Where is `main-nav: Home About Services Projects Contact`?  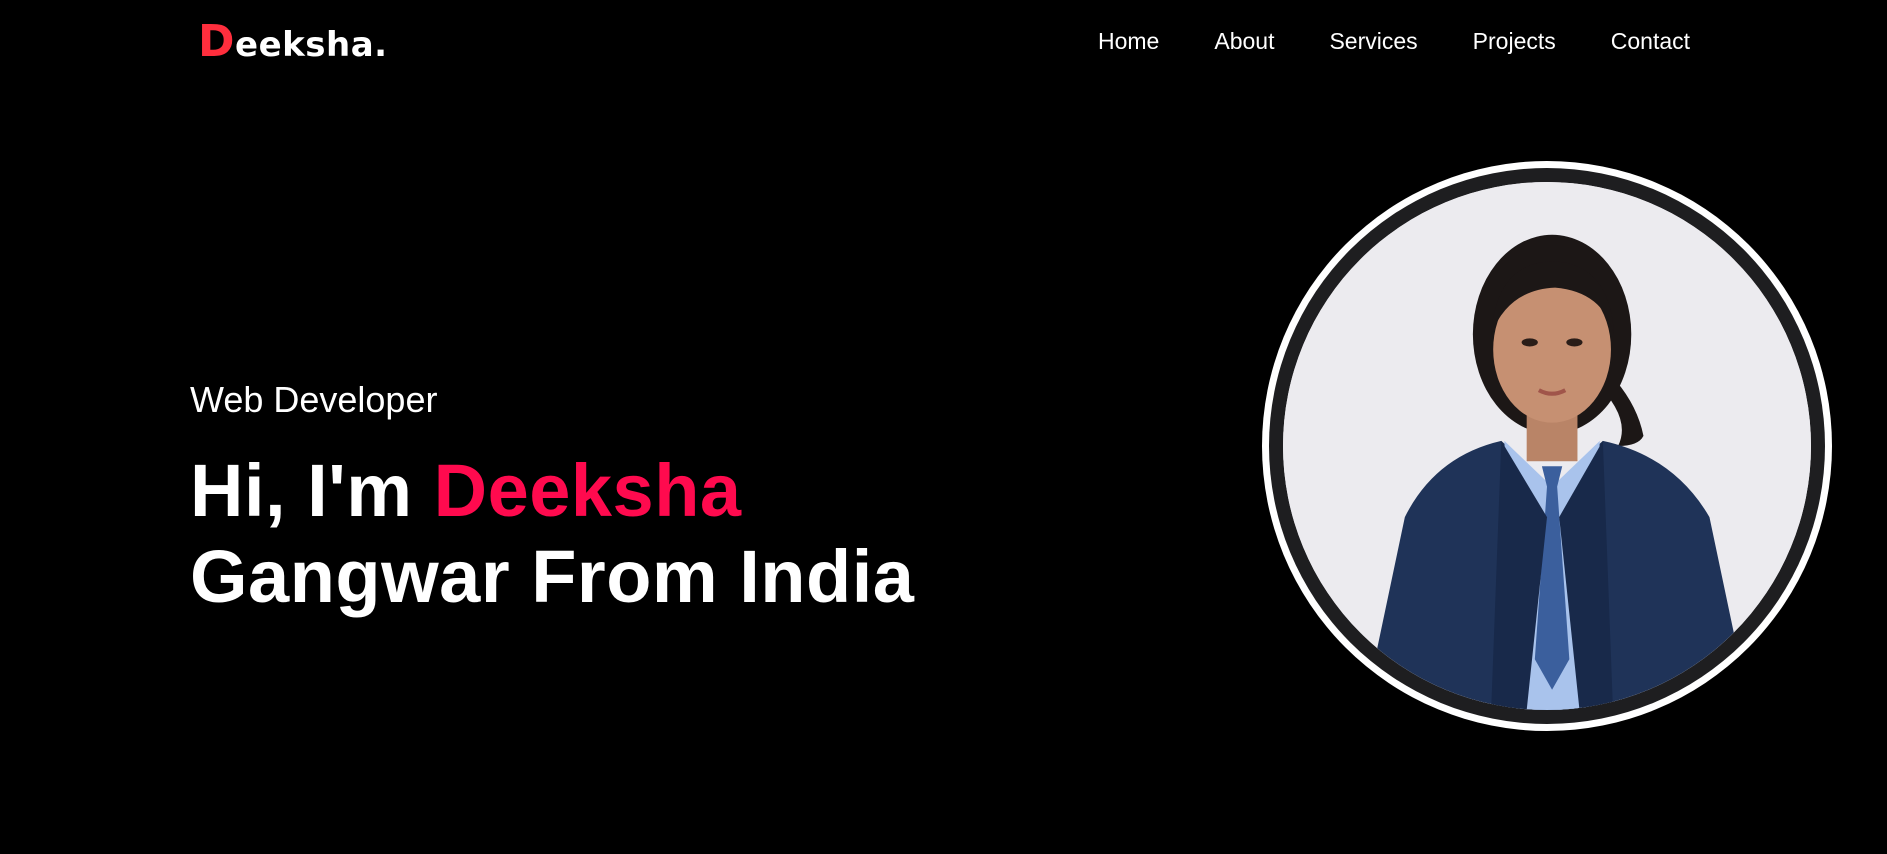
main-nav: Home About Services Projects Contact is located at coordinates (1394, 41).